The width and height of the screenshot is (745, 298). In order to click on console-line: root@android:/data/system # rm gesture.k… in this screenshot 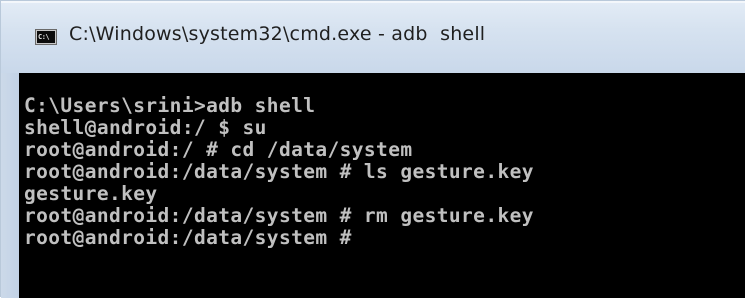, I will do `click(279, 215)`.